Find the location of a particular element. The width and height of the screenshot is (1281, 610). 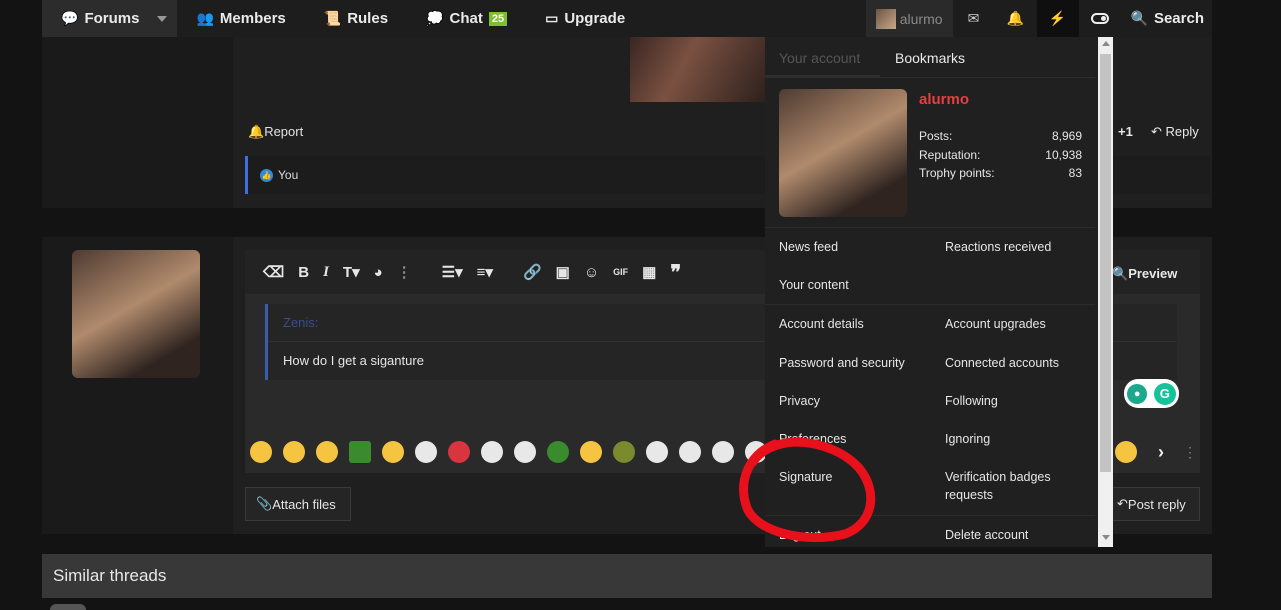

nav-search: 🔍 Search is located at coordinates (1166, 18).